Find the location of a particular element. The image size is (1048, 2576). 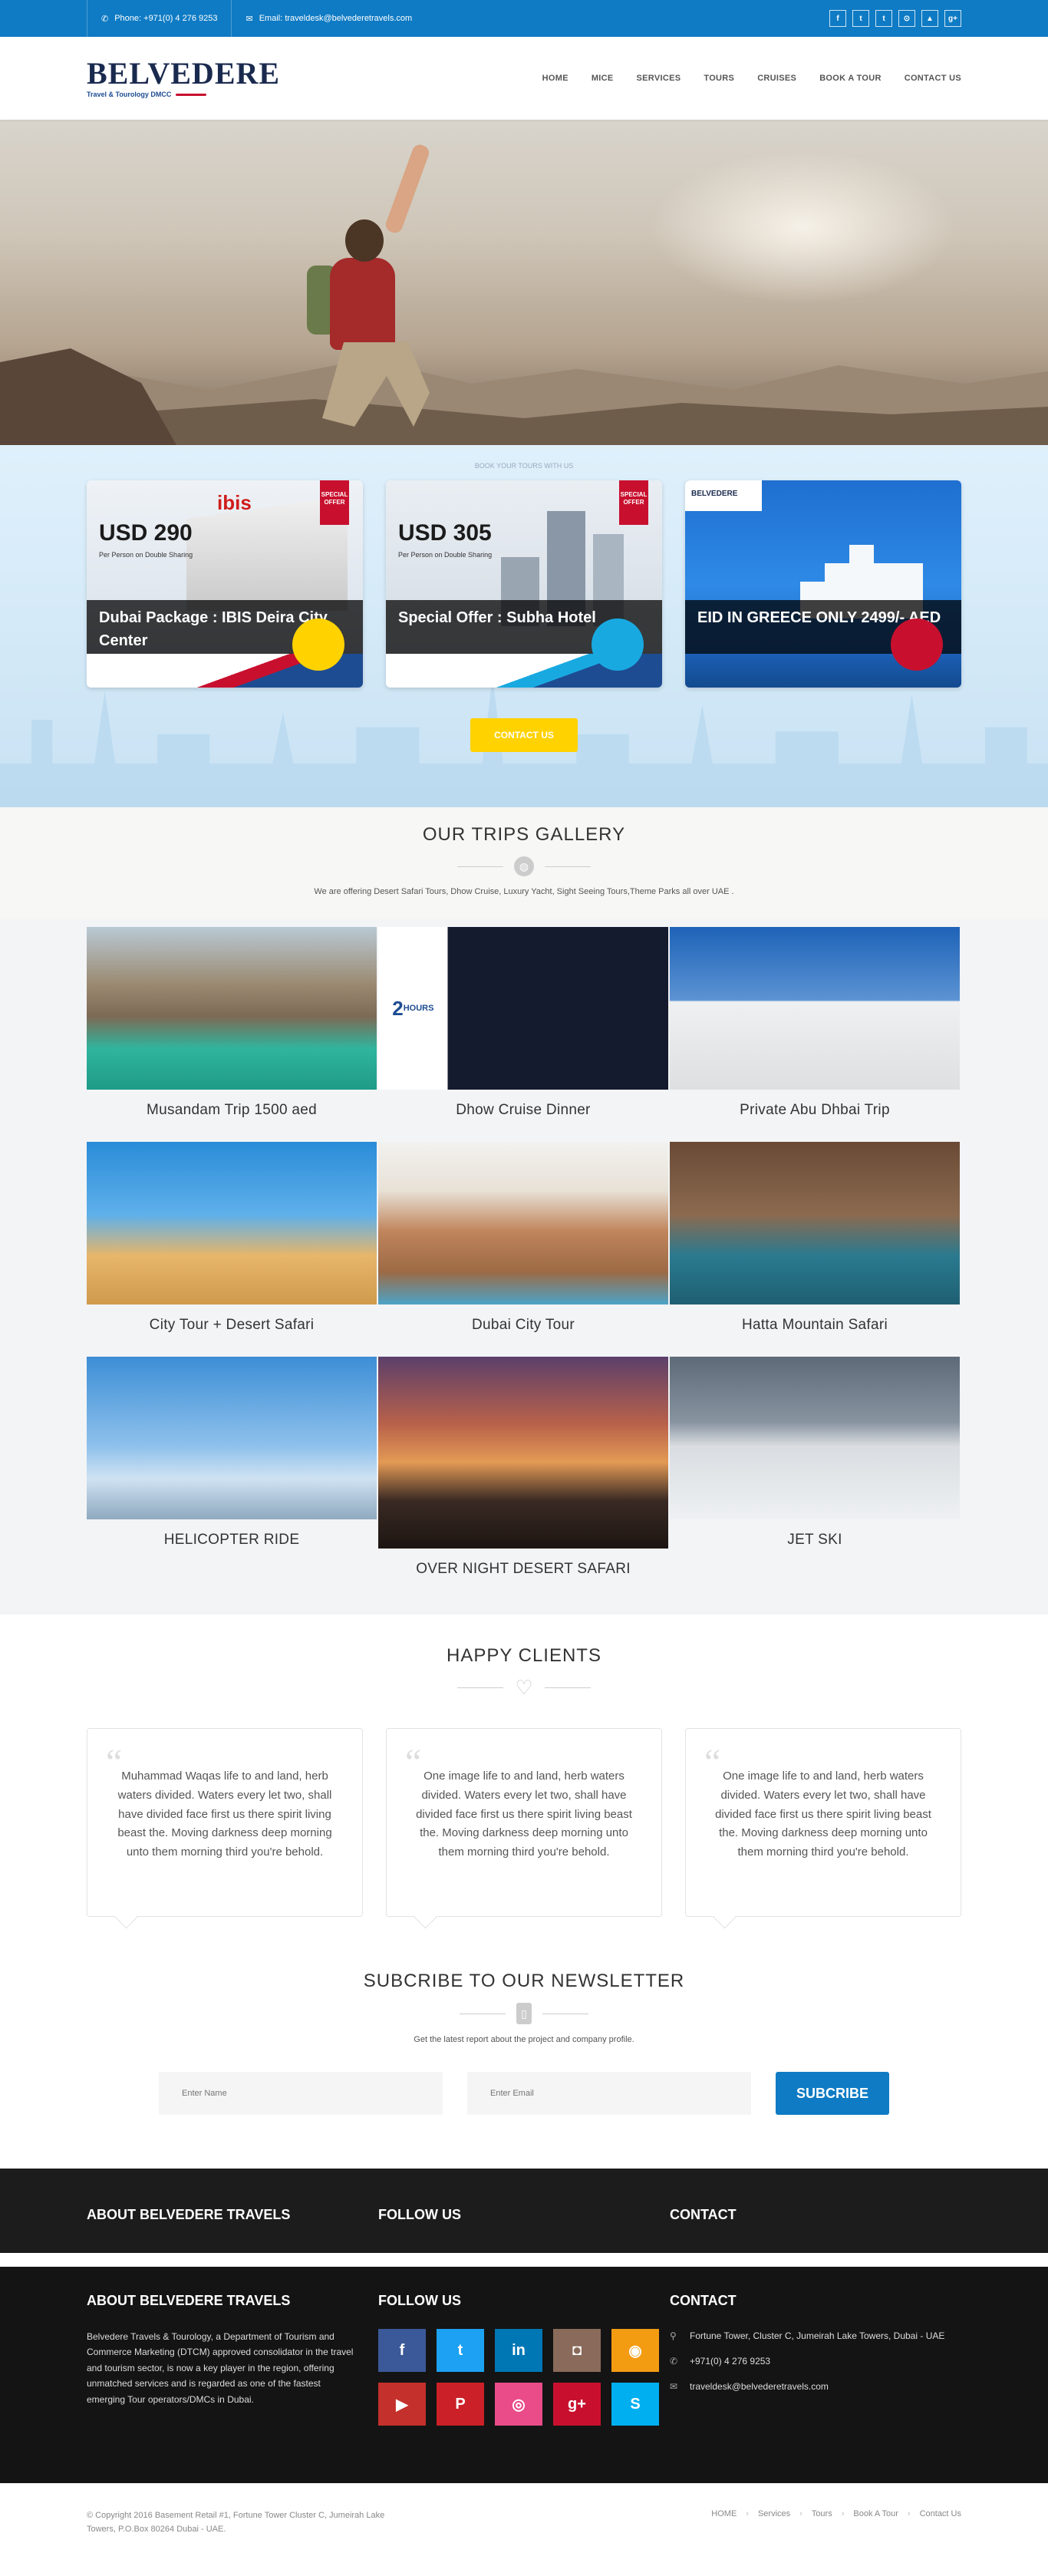

nav-home: HOME is located at coordinates (555, 78).